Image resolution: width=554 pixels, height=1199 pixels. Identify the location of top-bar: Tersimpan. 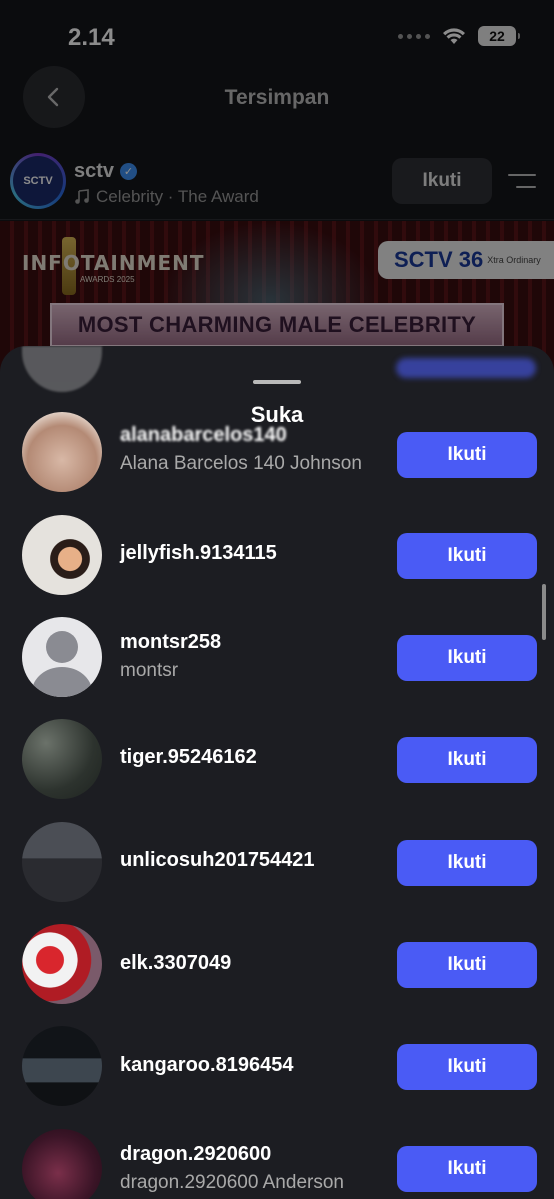
(277, 98).